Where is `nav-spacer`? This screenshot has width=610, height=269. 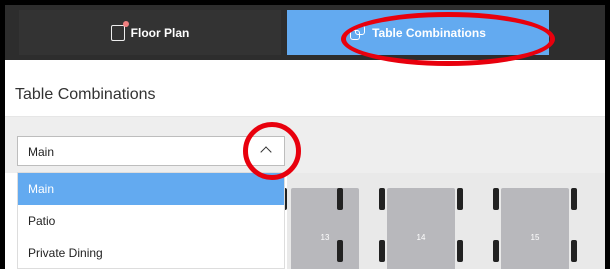 nav-spacer is located at coordinates (579, 32).